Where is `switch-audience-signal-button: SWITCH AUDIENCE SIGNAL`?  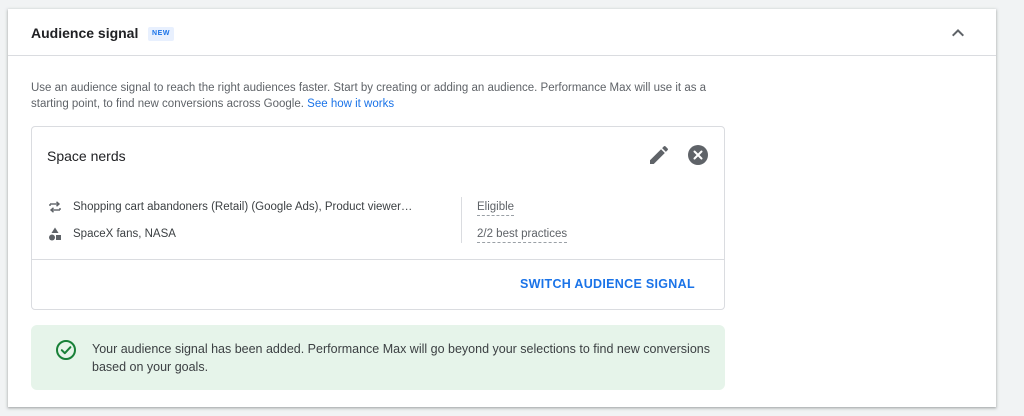
switch-audience-signal-button: SWITCH AUDIENCE SIGNAL is located at coordinates (607, 284).